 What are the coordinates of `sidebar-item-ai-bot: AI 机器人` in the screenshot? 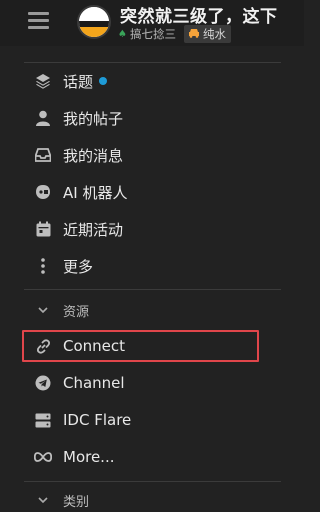 It's located at (152, 192).